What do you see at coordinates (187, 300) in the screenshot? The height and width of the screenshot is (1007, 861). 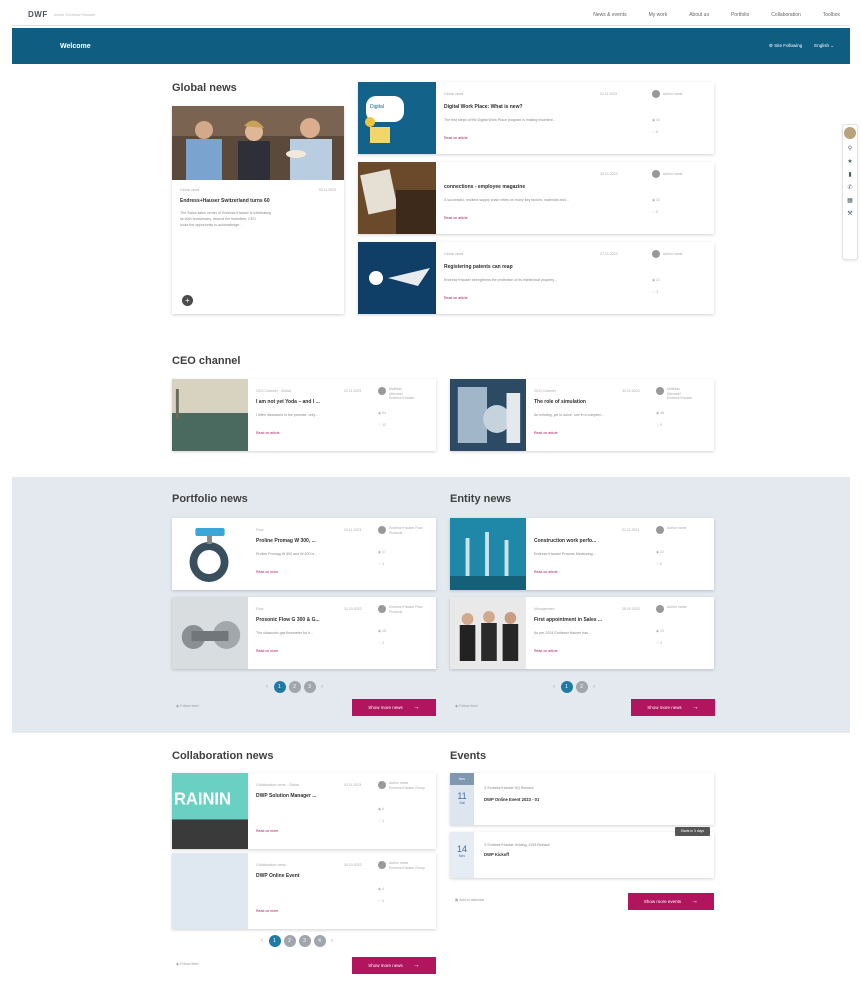 I see `add-icon: +` at bounding box center [187, 300].